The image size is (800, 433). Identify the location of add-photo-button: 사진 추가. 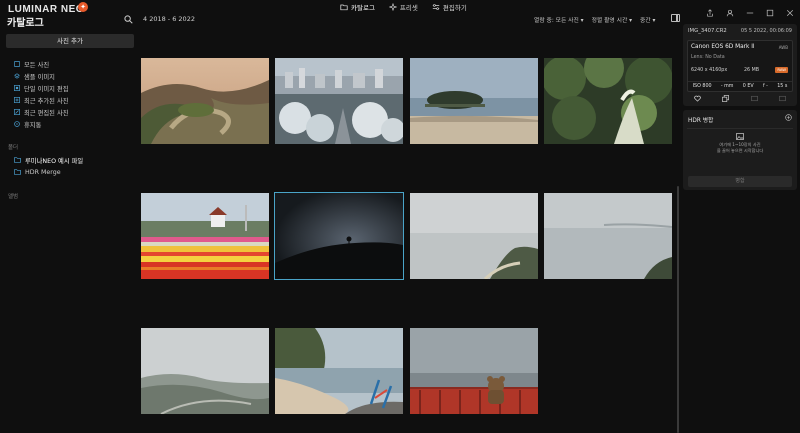
(70, 41).